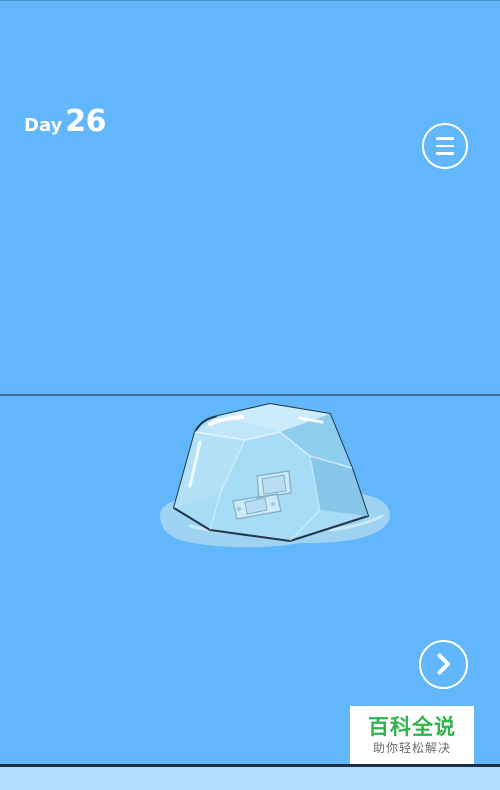 The height and width of the screenshot is (790, 500). What do you see at coordinates (445, 146) in the screenshot?
I see `menu-button` at bounding box center [445, 146].